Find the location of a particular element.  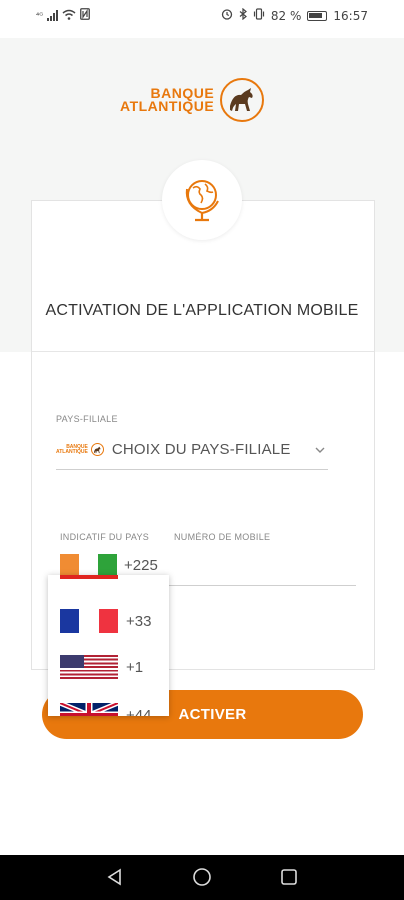

signal-icon is located at coordinates (53, 15).